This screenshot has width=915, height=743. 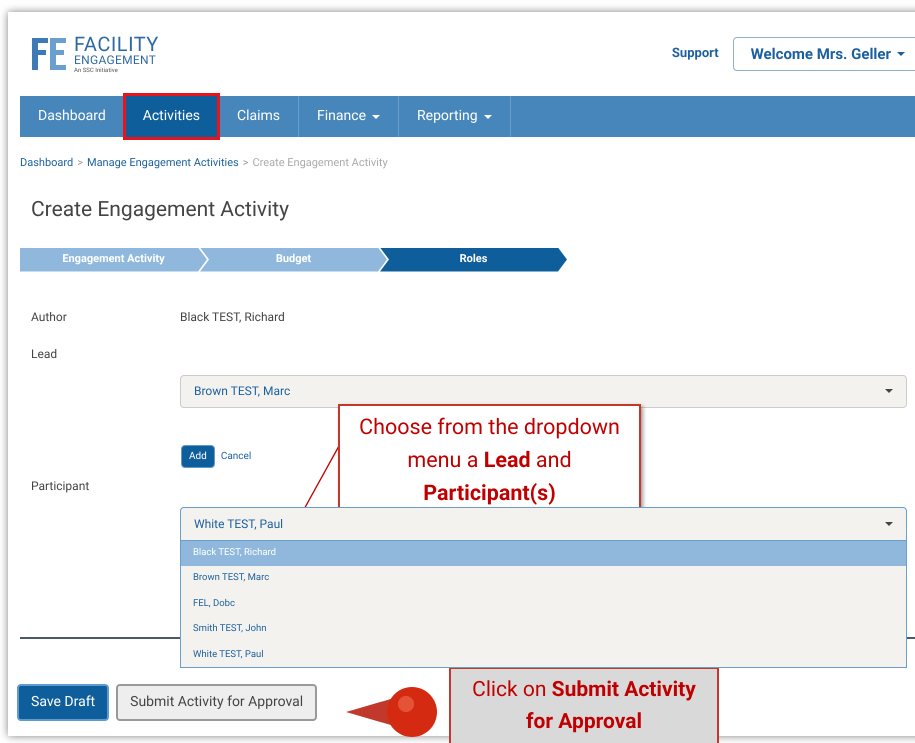 I want to click on progress-step: Budget, so click(x=293, y=260).